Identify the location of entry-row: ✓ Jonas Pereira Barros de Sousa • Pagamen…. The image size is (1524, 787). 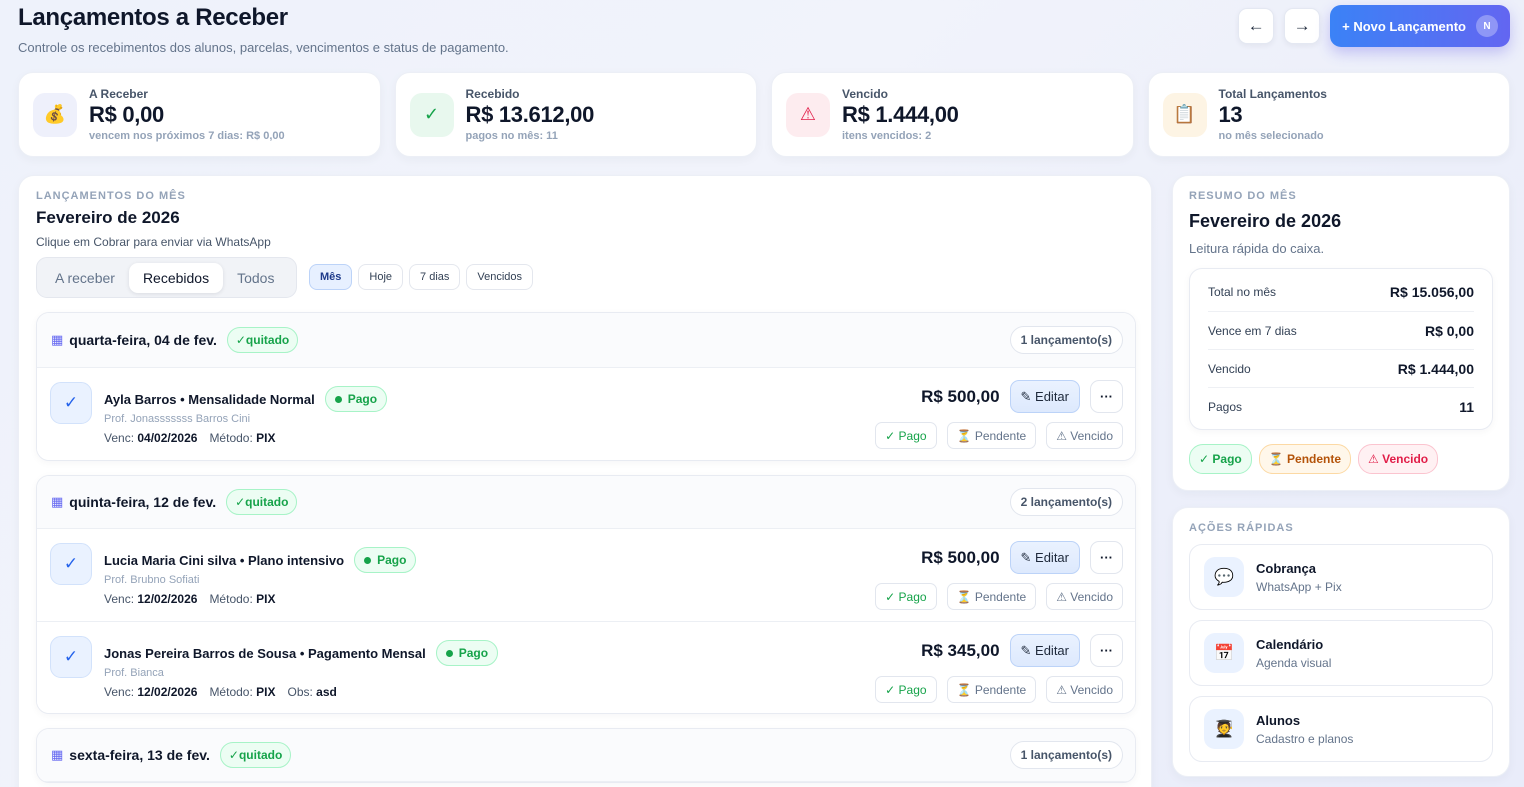
(586, 667).